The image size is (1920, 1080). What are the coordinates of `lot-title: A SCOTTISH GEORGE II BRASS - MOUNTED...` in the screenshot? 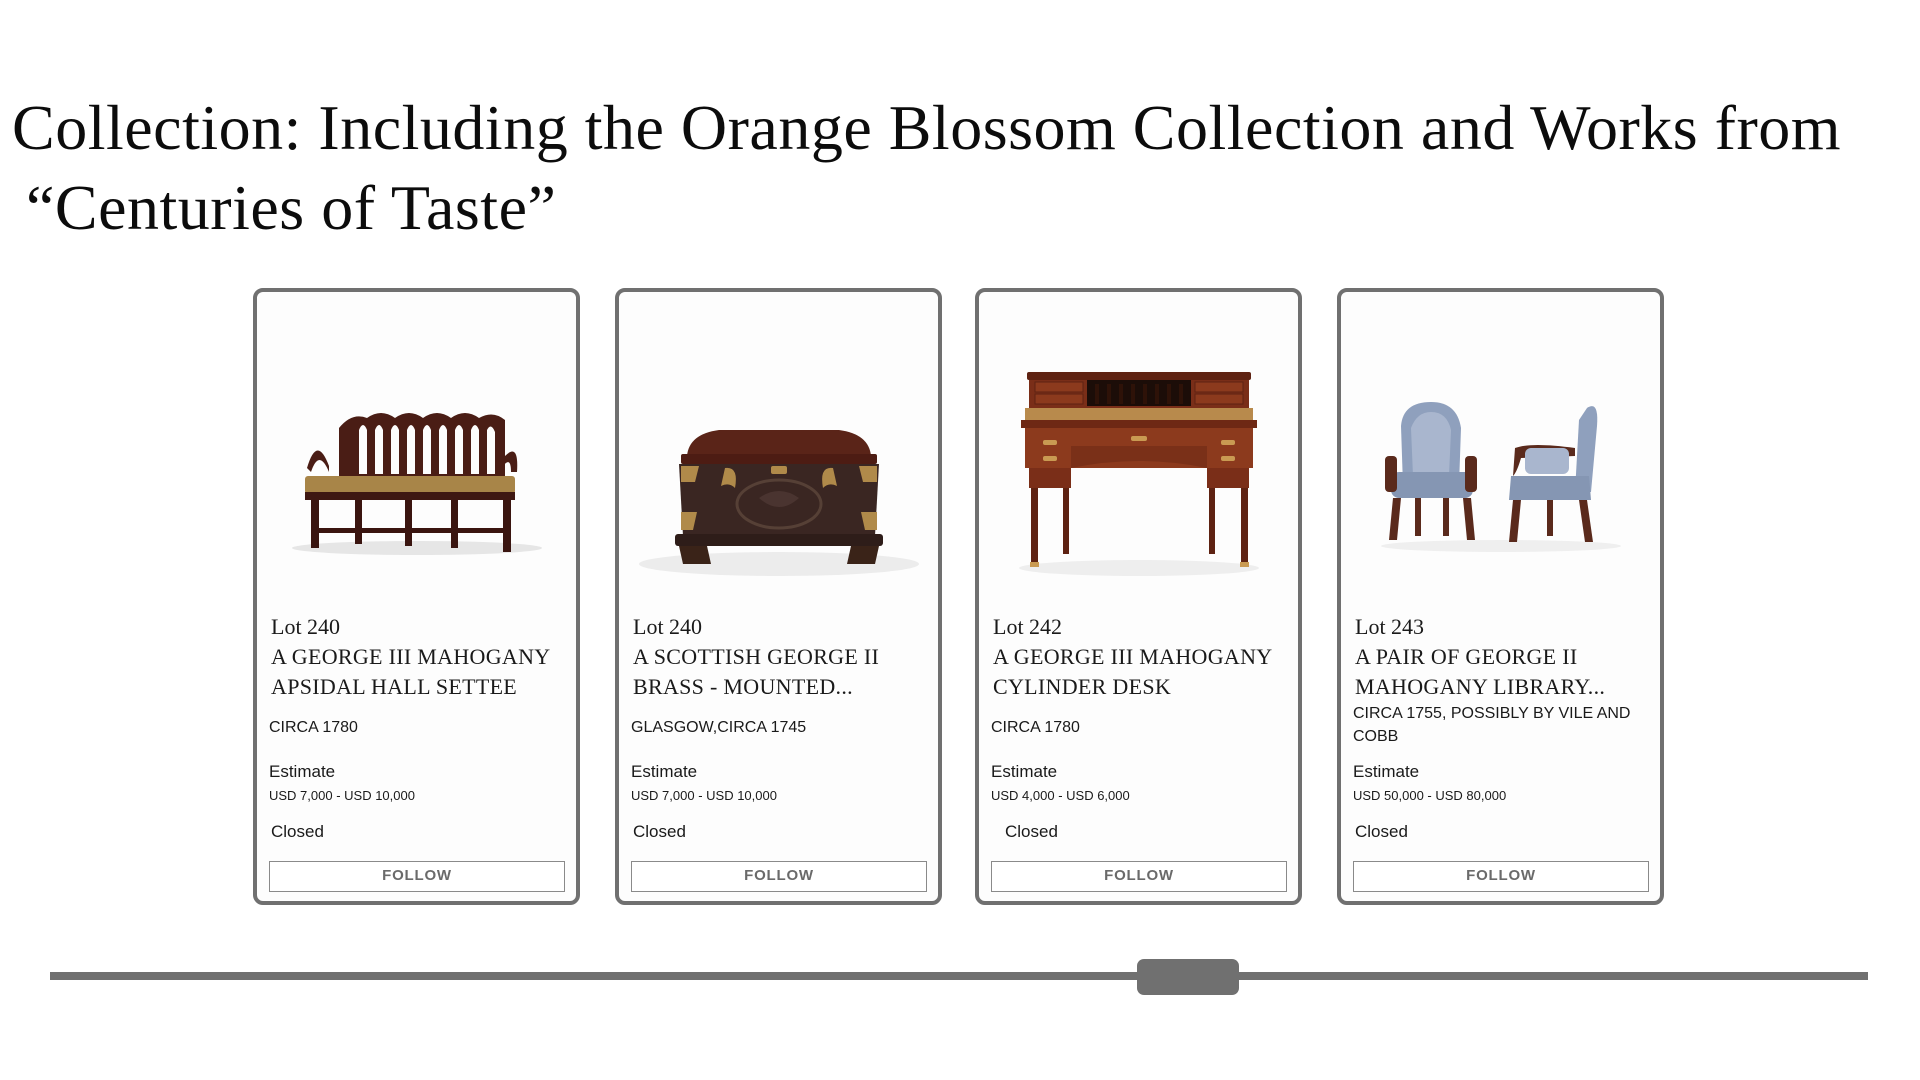 It's located at (783, 672).